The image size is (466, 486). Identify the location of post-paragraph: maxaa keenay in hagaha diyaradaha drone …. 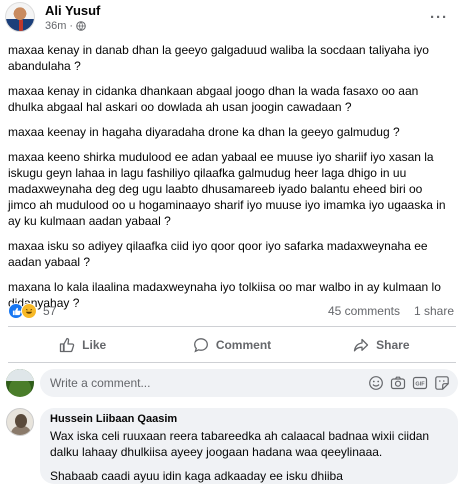
(204, 132).